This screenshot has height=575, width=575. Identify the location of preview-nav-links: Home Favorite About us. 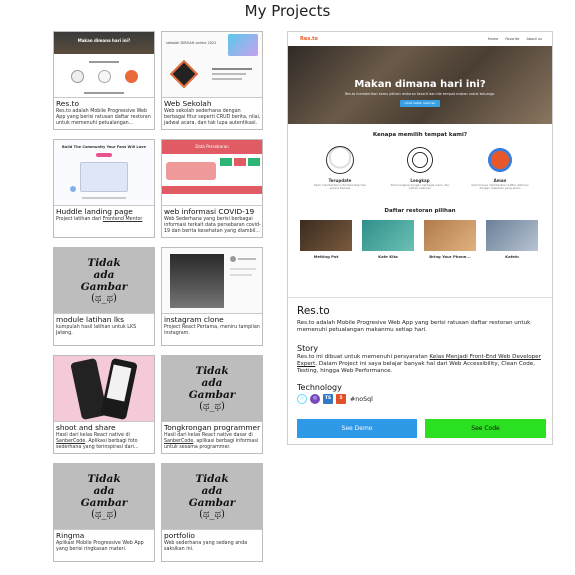
(512, 39).